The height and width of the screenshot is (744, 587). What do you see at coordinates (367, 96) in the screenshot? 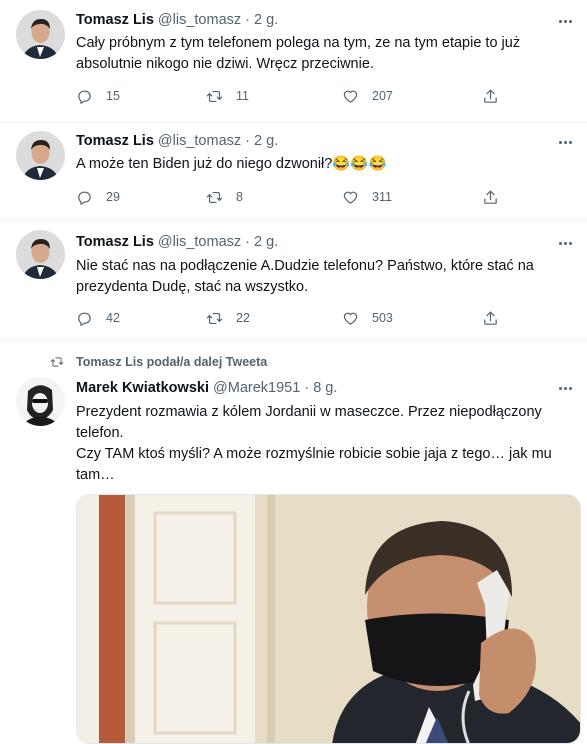
I see `like-button: 207` at bounding box center [367, 96].